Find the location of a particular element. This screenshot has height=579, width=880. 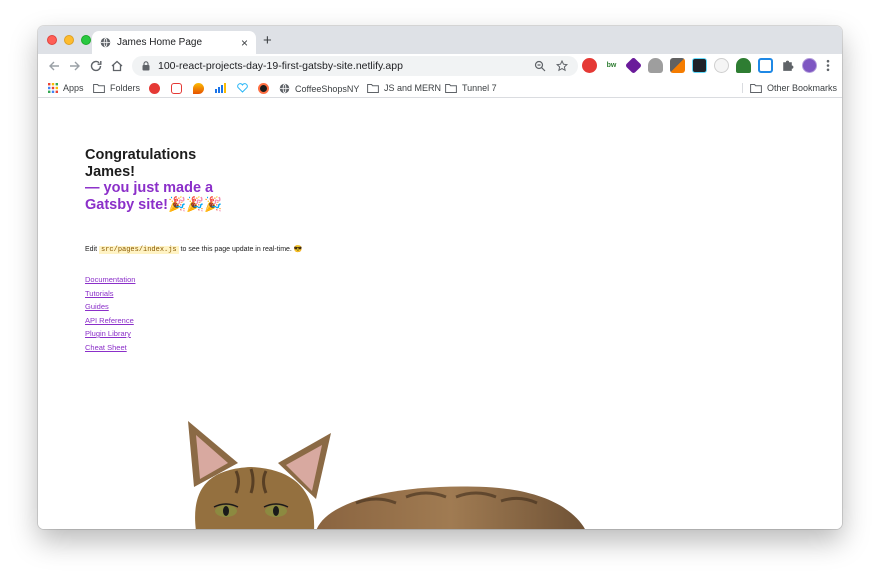

browser-tab: James Home Page × is located at coordinates (174, 42).